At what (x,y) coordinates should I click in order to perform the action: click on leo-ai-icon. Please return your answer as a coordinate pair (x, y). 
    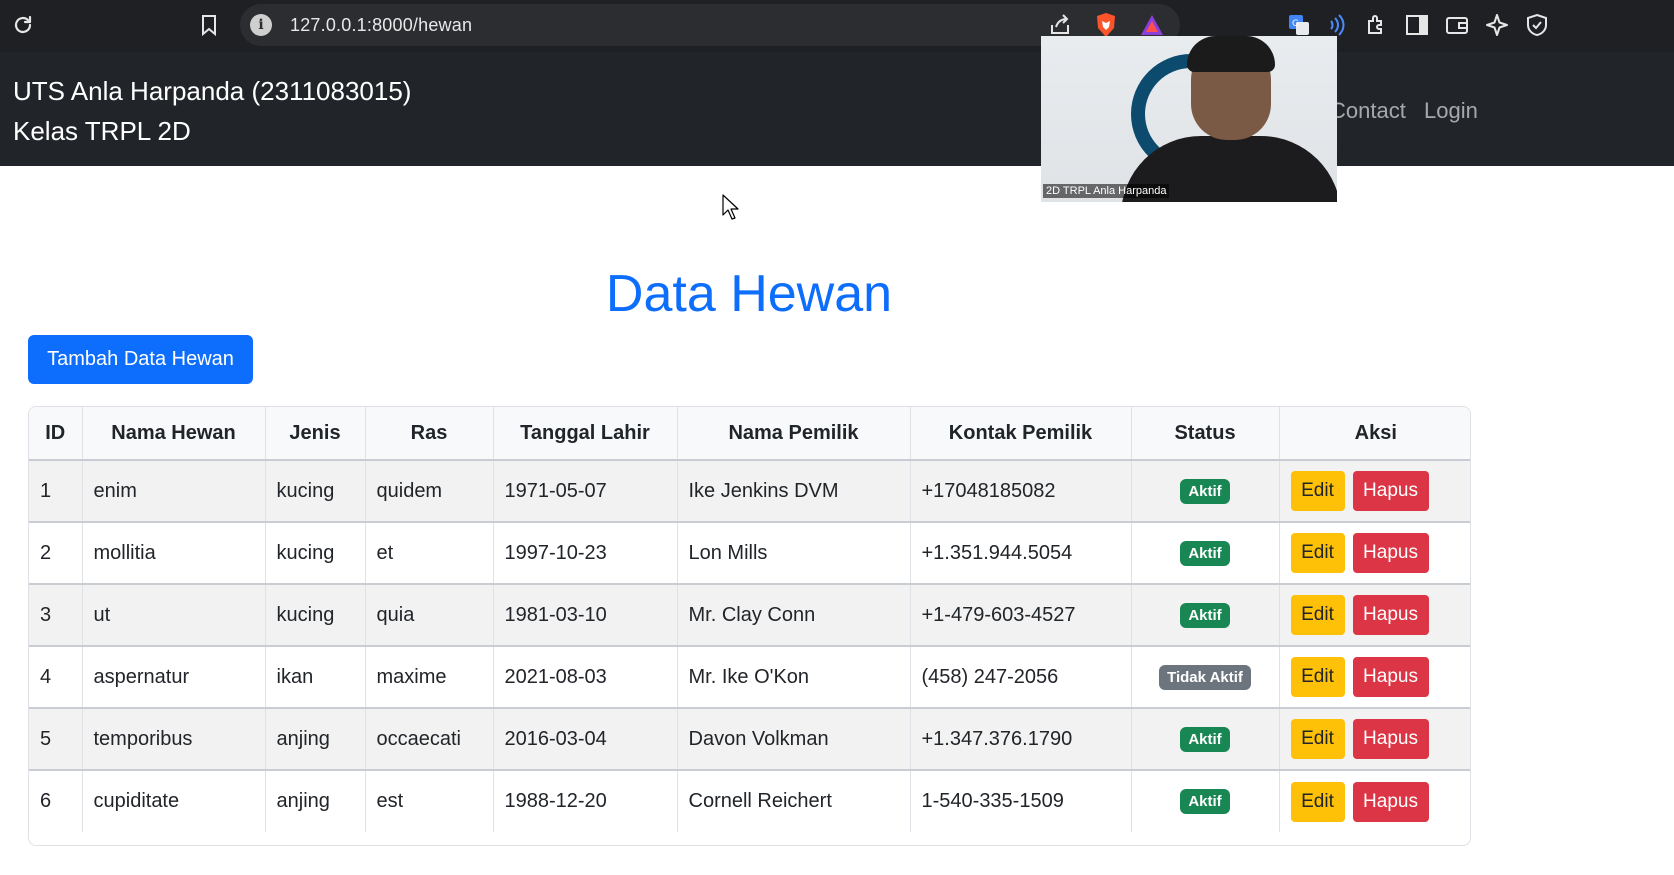
    Looking at the image, I should click on (1497, 25).